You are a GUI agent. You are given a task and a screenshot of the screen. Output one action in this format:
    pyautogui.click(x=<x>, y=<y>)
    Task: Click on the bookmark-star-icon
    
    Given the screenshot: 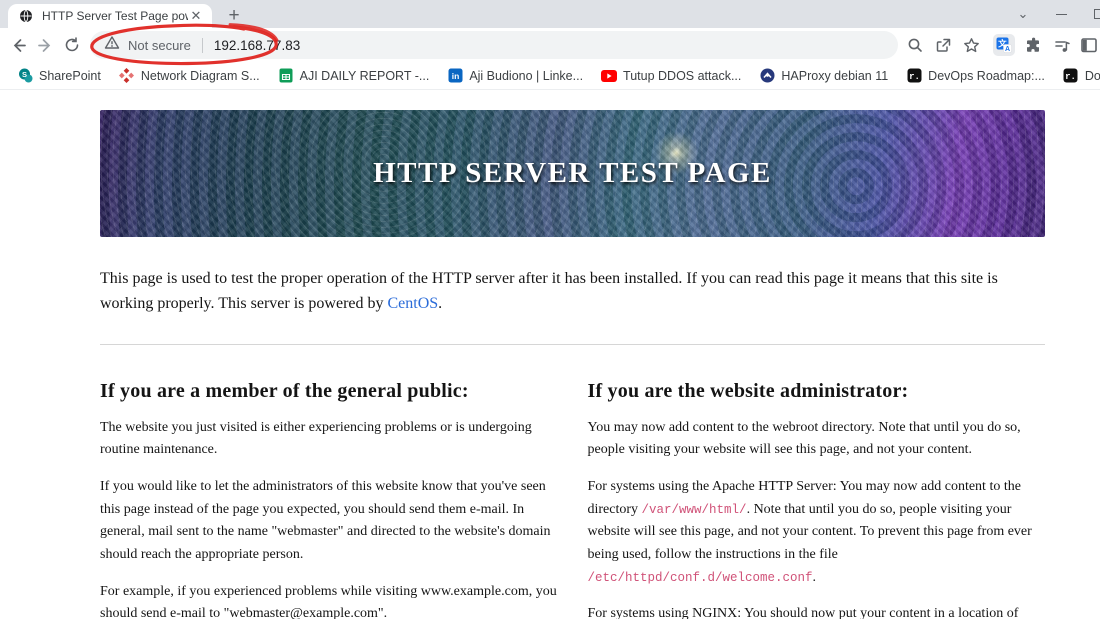 What is the action you would take?
    pyautogui.click(x=971, y=45)
    